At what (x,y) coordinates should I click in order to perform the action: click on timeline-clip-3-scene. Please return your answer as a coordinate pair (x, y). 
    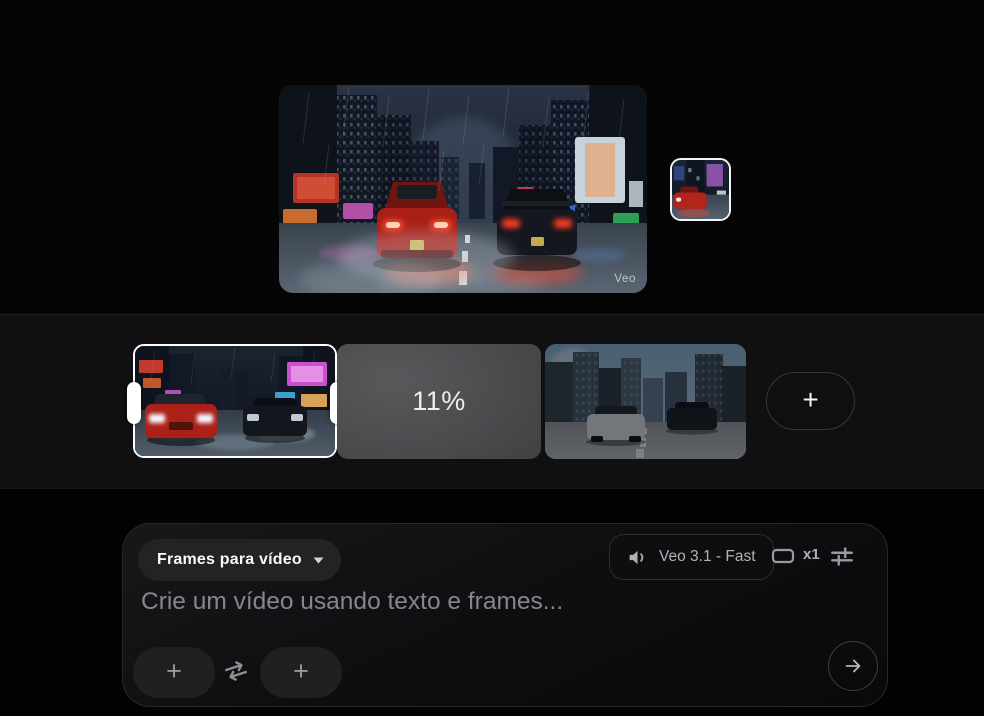
    Looking at the image, I should click on (645, 401).